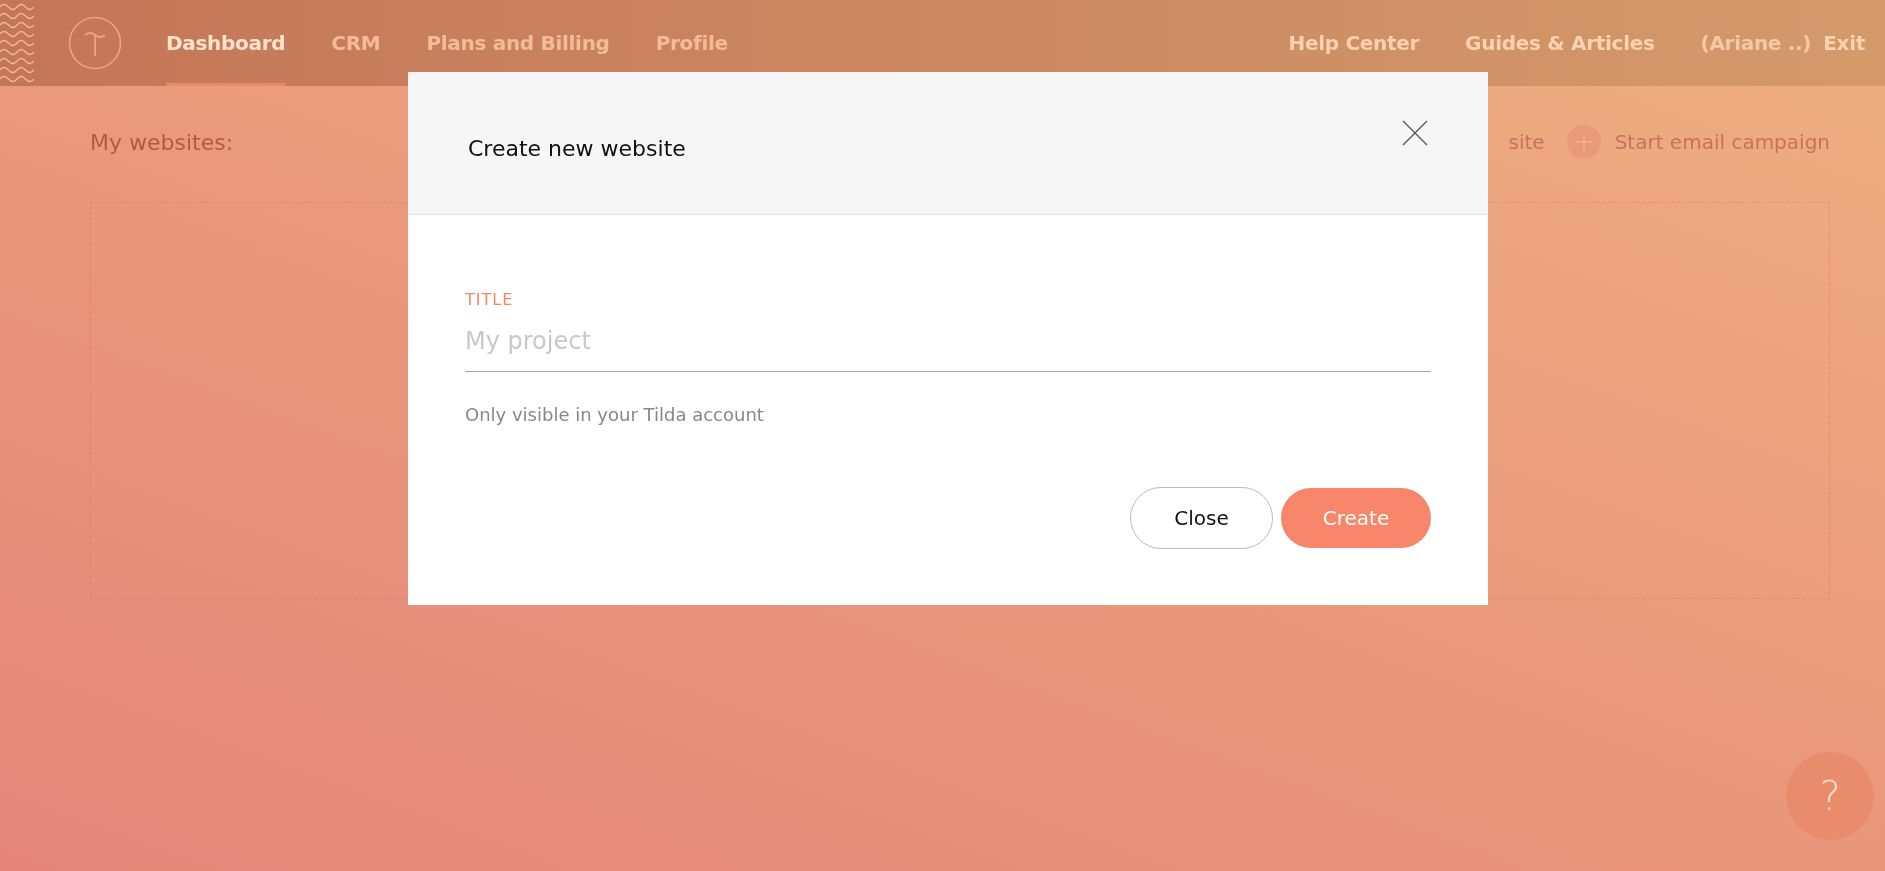  Describe the element at coordinates (1844, 43) in the screenshot. I see `exit-link: Exit` at that location.